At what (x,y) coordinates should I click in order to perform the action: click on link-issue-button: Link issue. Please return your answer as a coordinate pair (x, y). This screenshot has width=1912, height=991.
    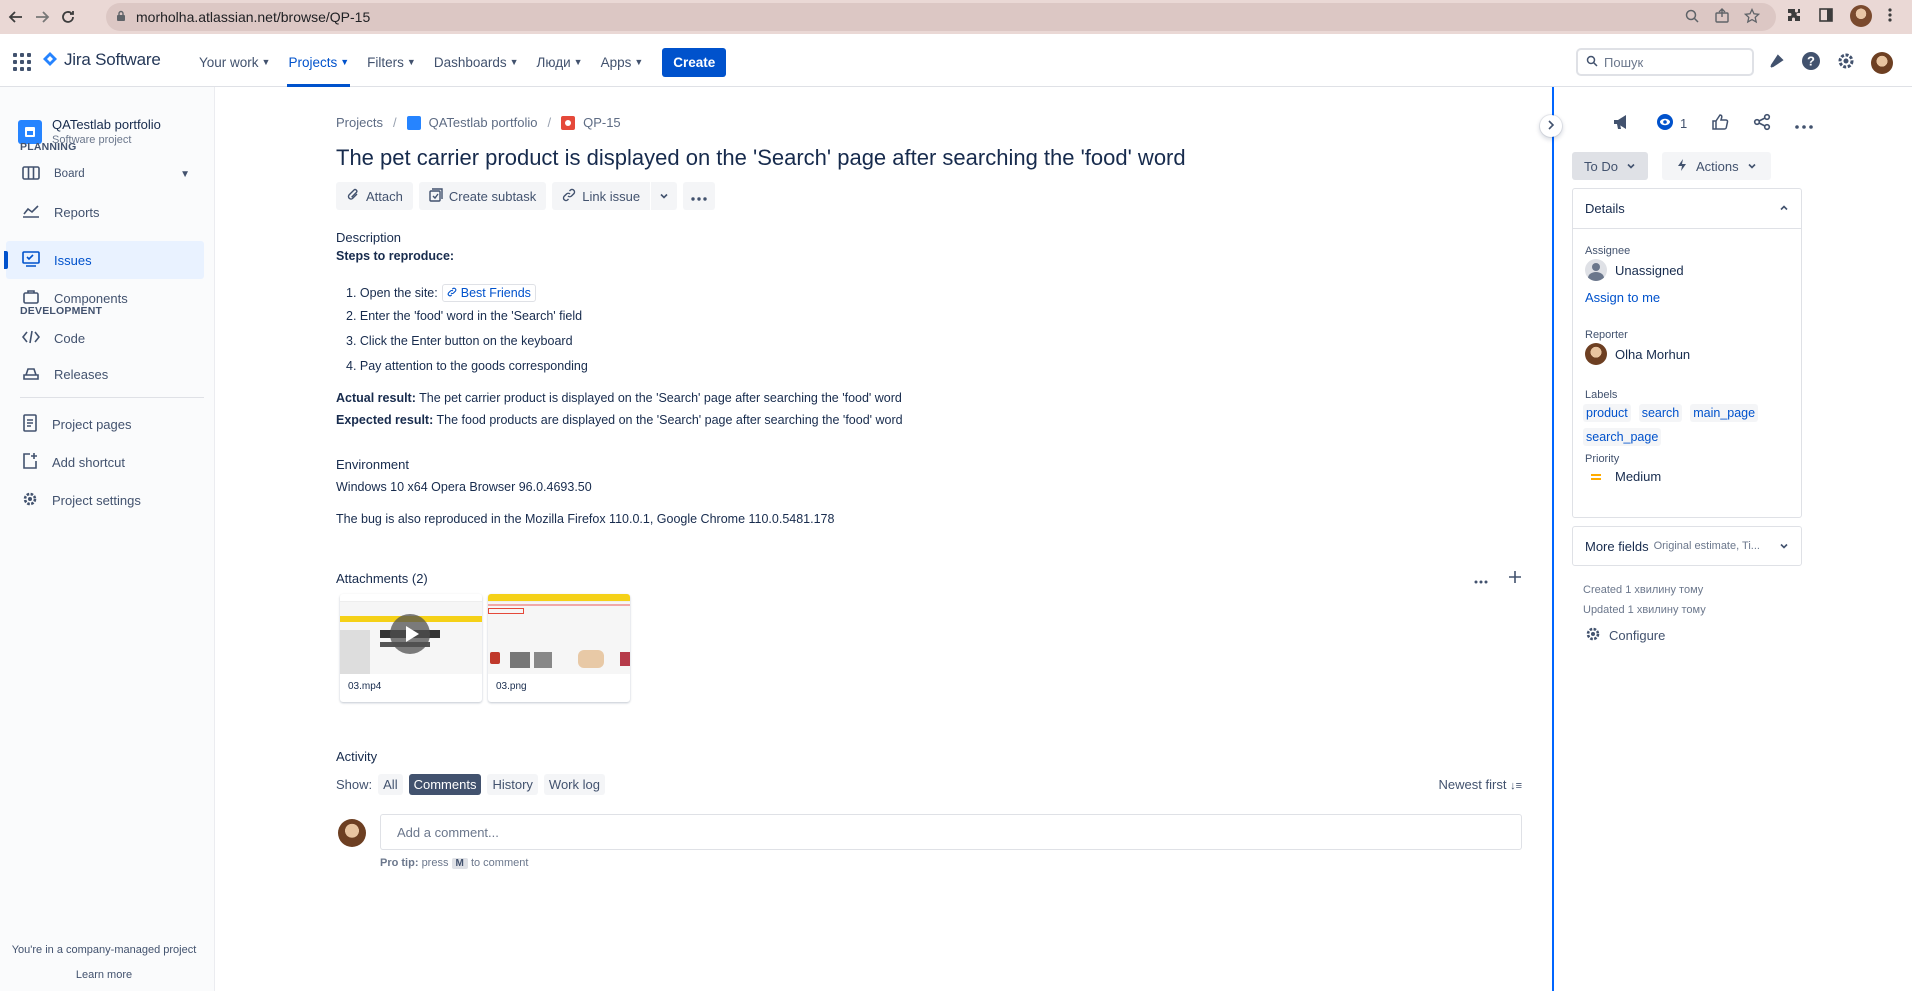
    Looking at the image, I should click on (601, 196).